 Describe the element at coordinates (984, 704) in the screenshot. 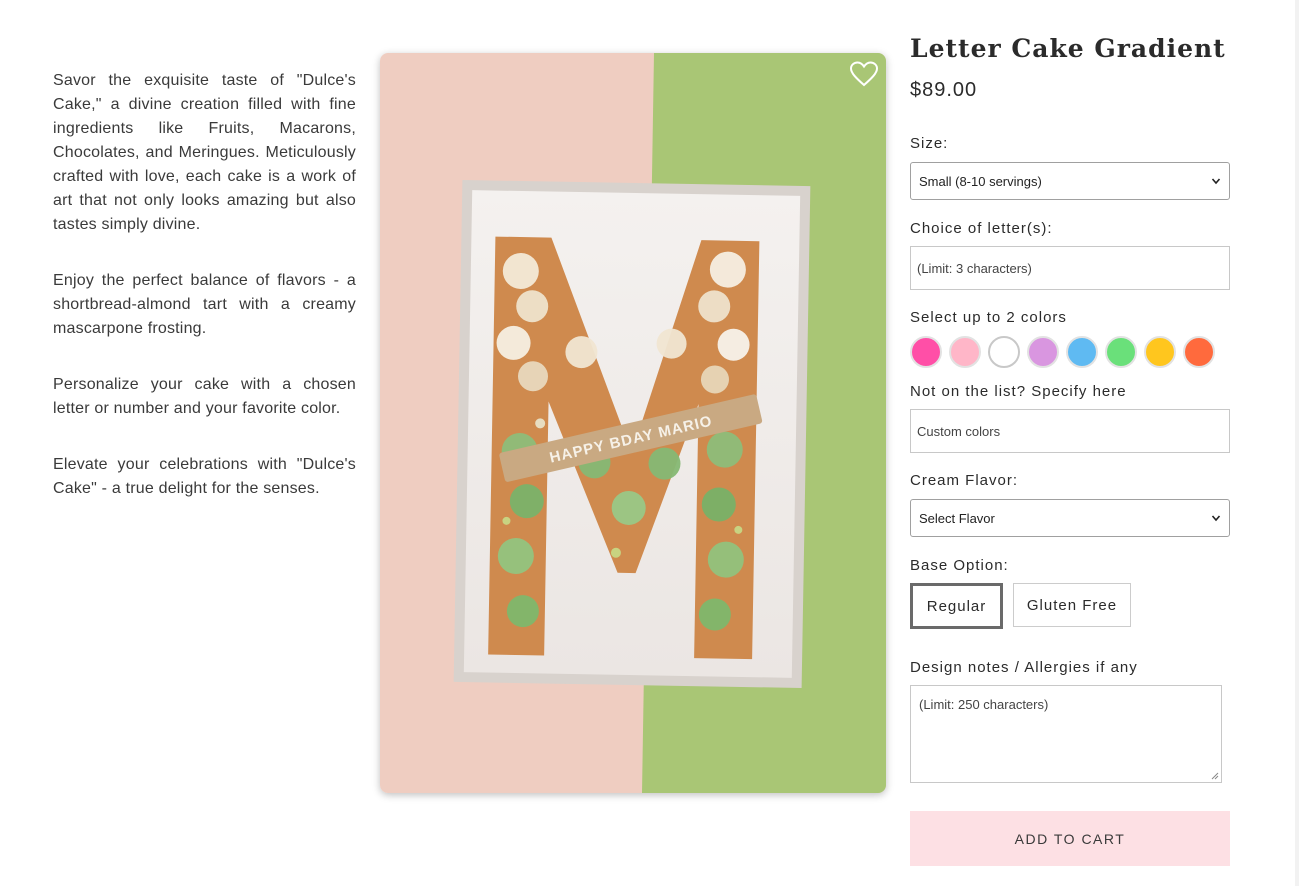

I see `design-notes-placeholder: (Limit: 250 characters)` at that location.